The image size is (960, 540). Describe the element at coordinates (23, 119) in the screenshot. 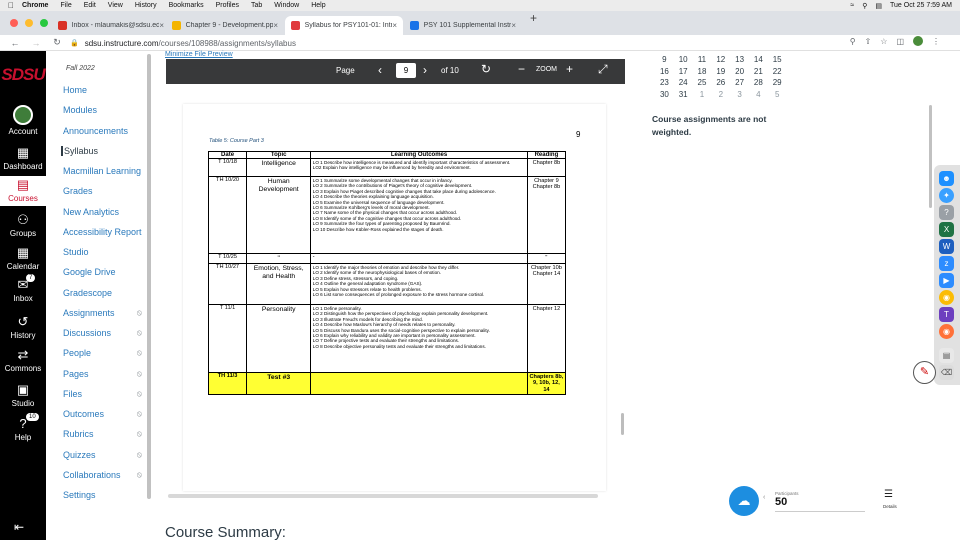

I see `global-nav-account: Account` at that location.